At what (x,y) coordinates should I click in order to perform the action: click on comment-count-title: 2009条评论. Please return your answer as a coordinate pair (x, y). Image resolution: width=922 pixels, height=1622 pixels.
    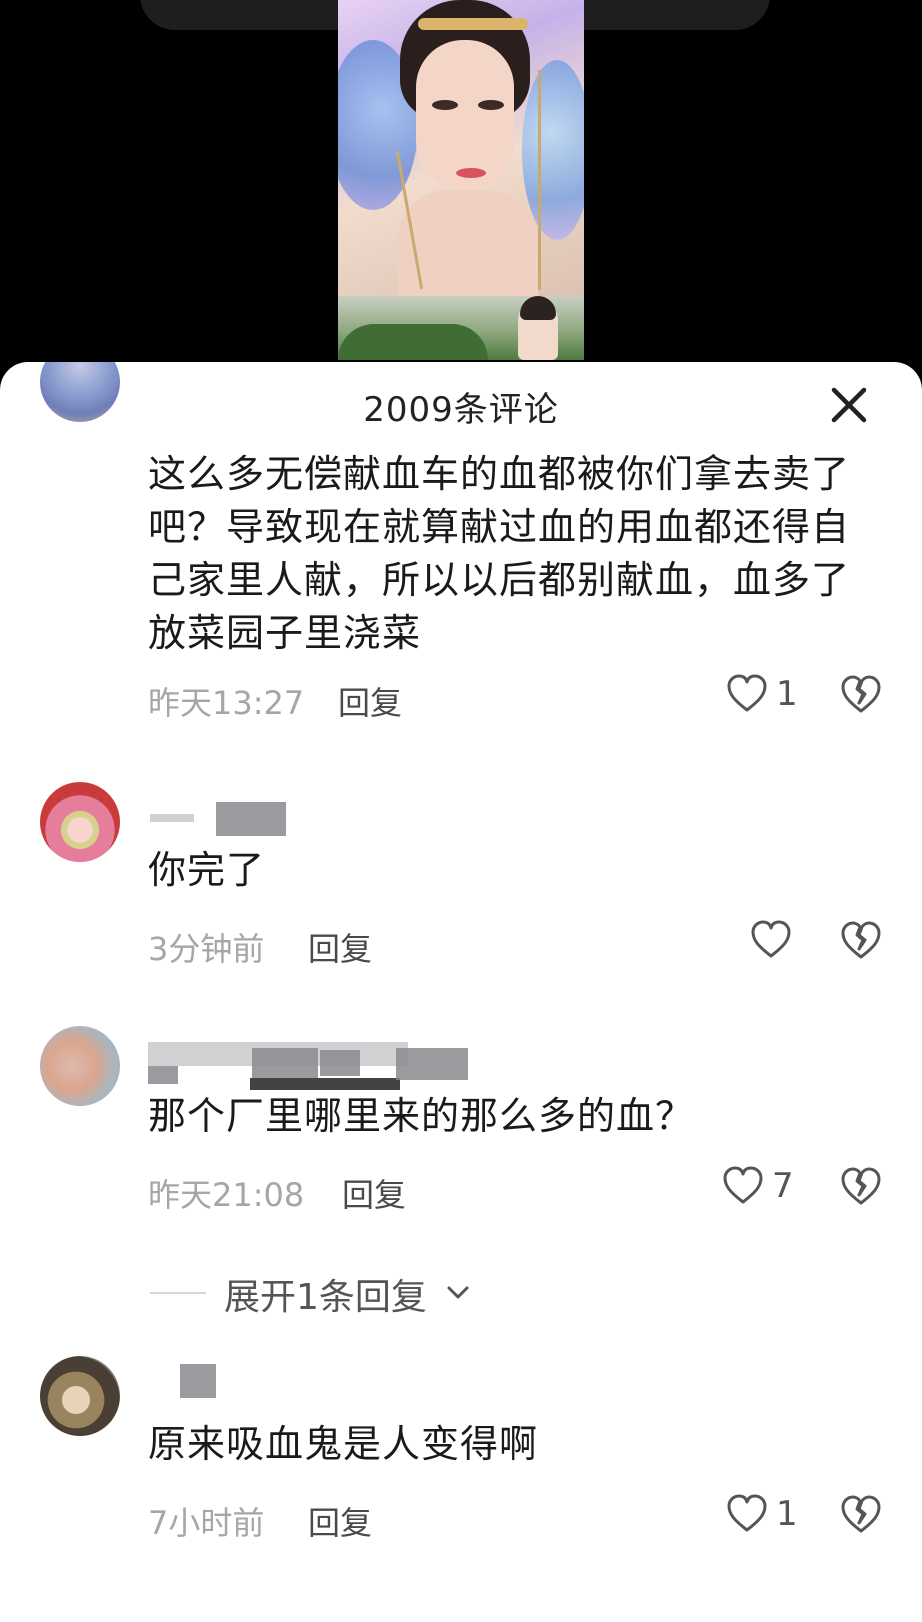
    Looking at the image, I should click on (461, 410).